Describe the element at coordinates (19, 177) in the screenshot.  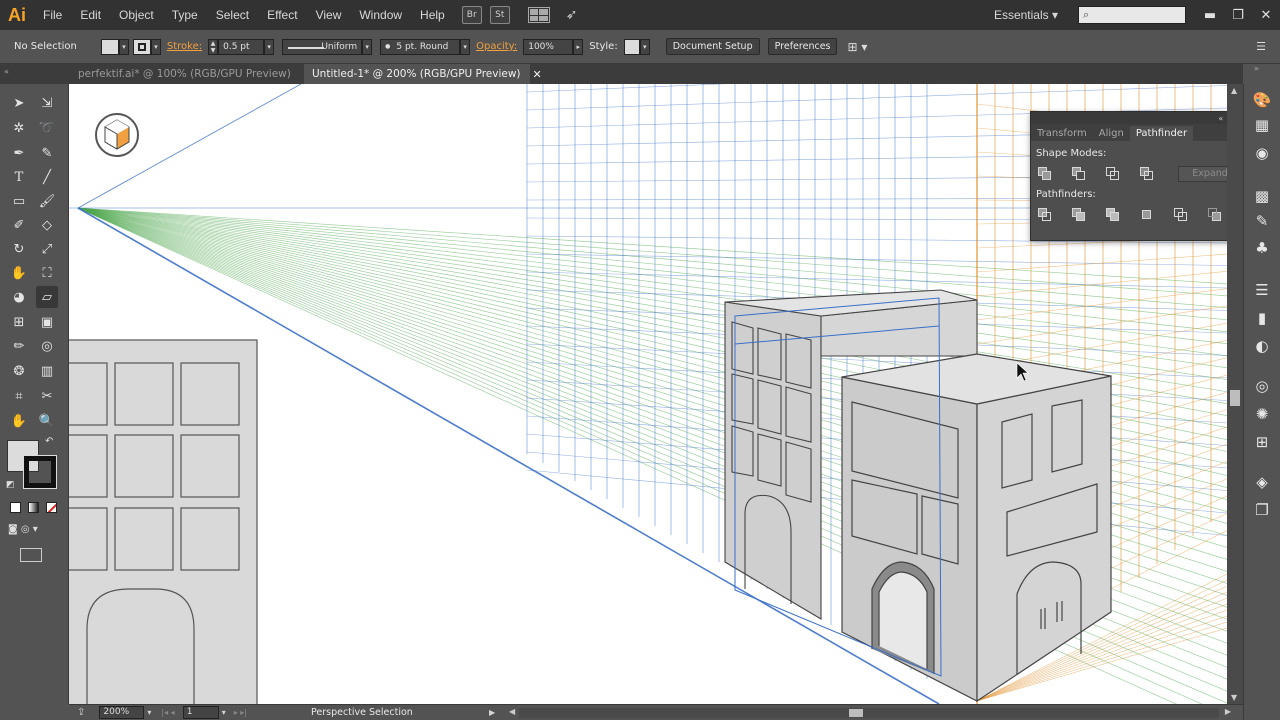
I see `type-icon: T` at that location.